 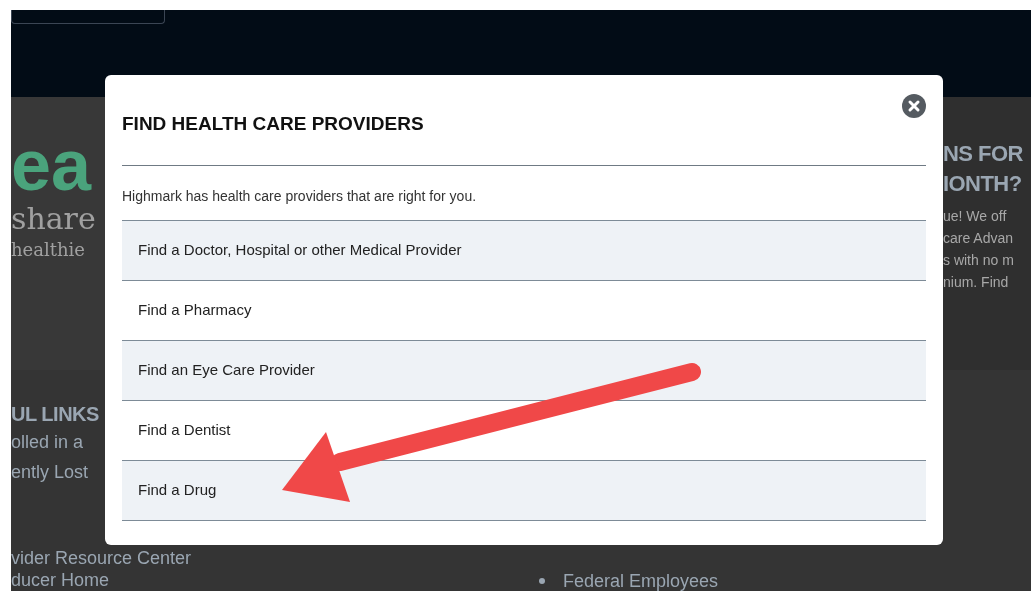 I want to click on promo-text: nium. Find, so click(x=976, y=282).